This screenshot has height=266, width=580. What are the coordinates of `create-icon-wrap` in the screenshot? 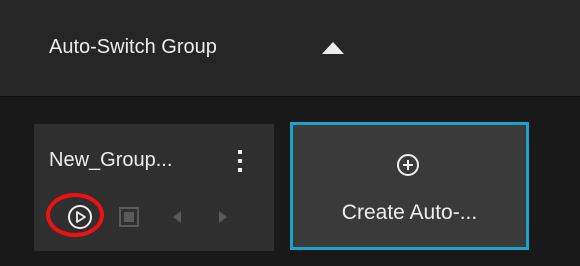 It's located at (408, 165).